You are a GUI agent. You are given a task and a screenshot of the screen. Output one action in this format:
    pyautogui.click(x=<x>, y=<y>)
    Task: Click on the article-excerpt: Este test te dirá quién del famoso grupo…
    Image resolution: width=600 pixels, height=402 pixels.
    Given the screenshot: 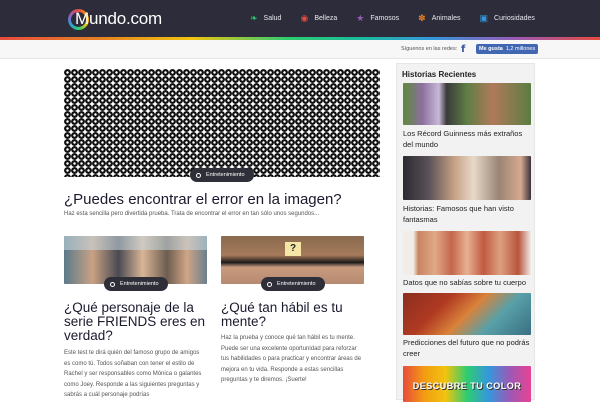 What is the action you would take?
    pyautogui.click(x=133, y=374)
    